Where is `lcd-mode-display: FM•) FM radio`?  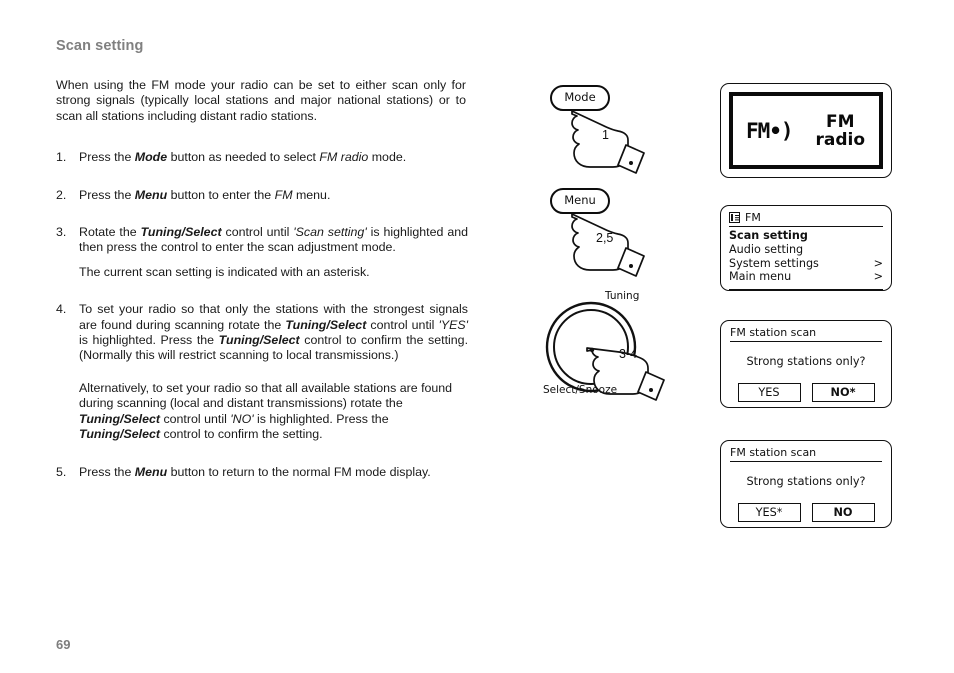
lcd-mode-display: FM•) FM radio is located at coordinates (806, 130).